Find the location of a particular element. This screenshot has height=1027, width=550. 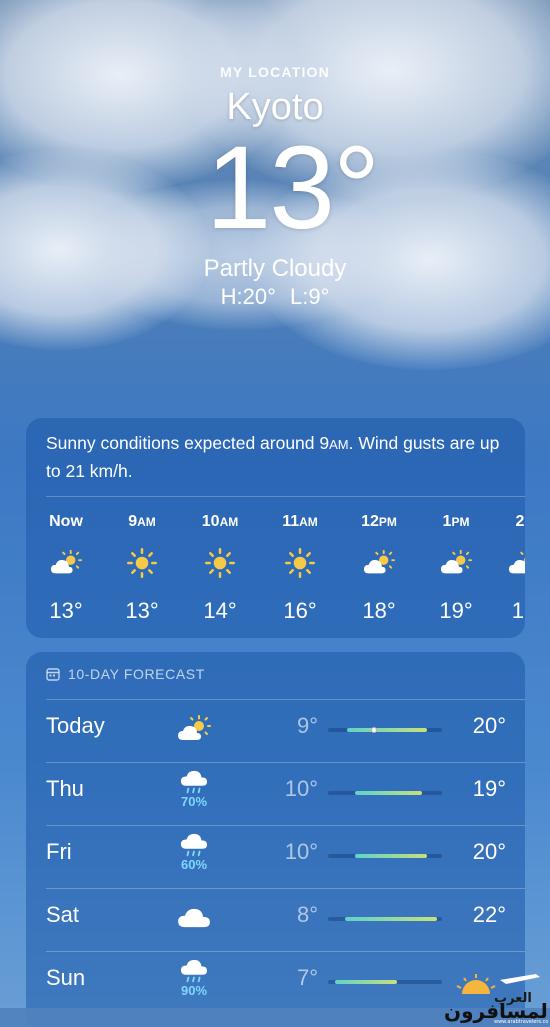

hour-item: 10AM 14° is located at coordinates (220, 567).